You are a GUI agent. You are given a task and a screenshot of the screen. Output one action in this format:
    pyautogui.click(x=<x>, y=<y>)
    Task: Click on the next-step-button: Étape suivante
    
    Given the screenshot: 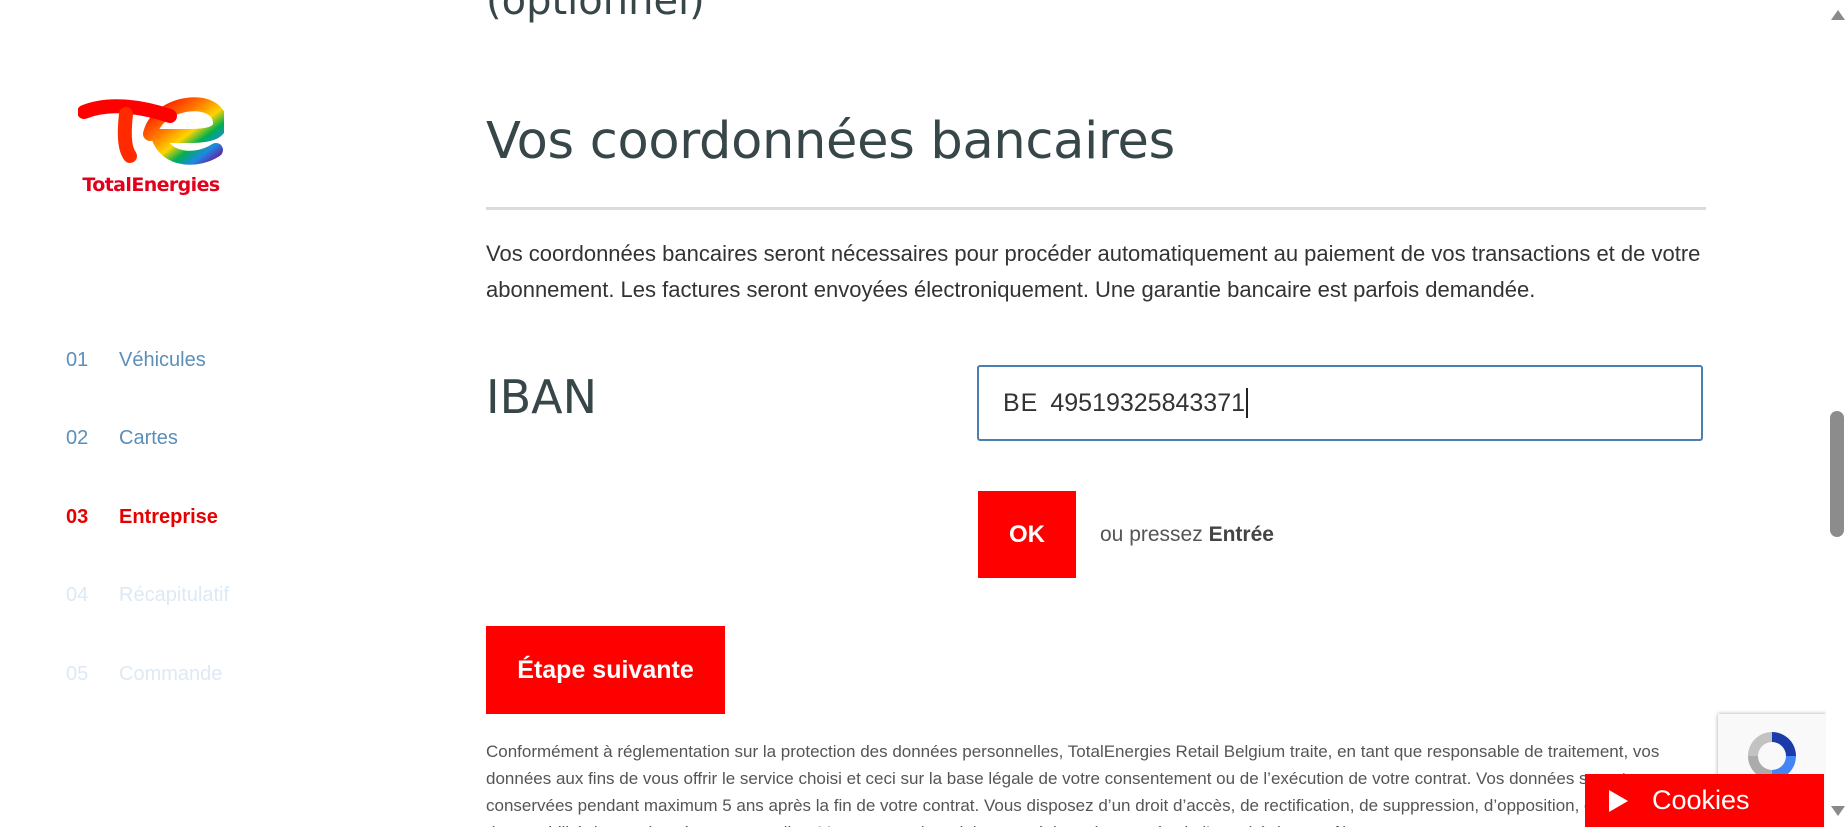 What is the action you would take?
    pyautogui.click(x=605, y=670)
    